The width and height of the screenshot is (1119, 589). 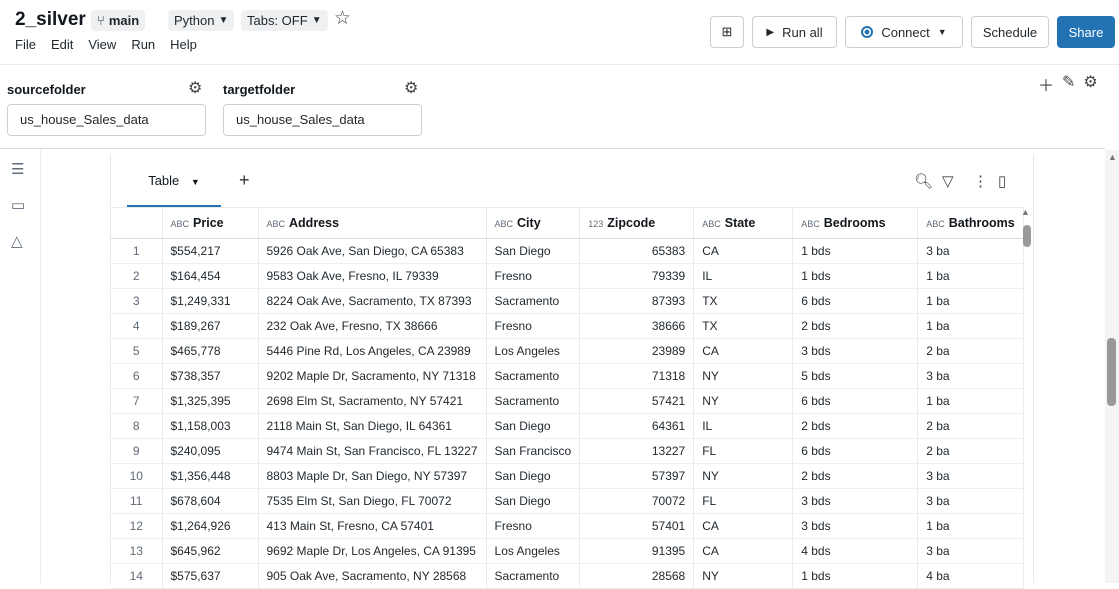 What do you see at coordinates (637, 376) in the screenshot?
I see `table-cell: 71318` at bounding box center [637, 376].